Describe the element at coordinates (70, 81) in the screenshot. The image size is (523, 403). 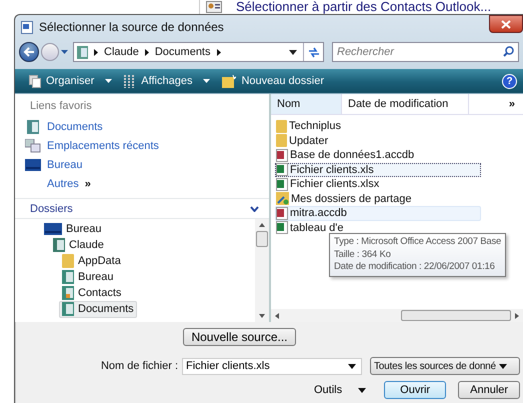
I see `toolbar-button: Organiser` at that location.